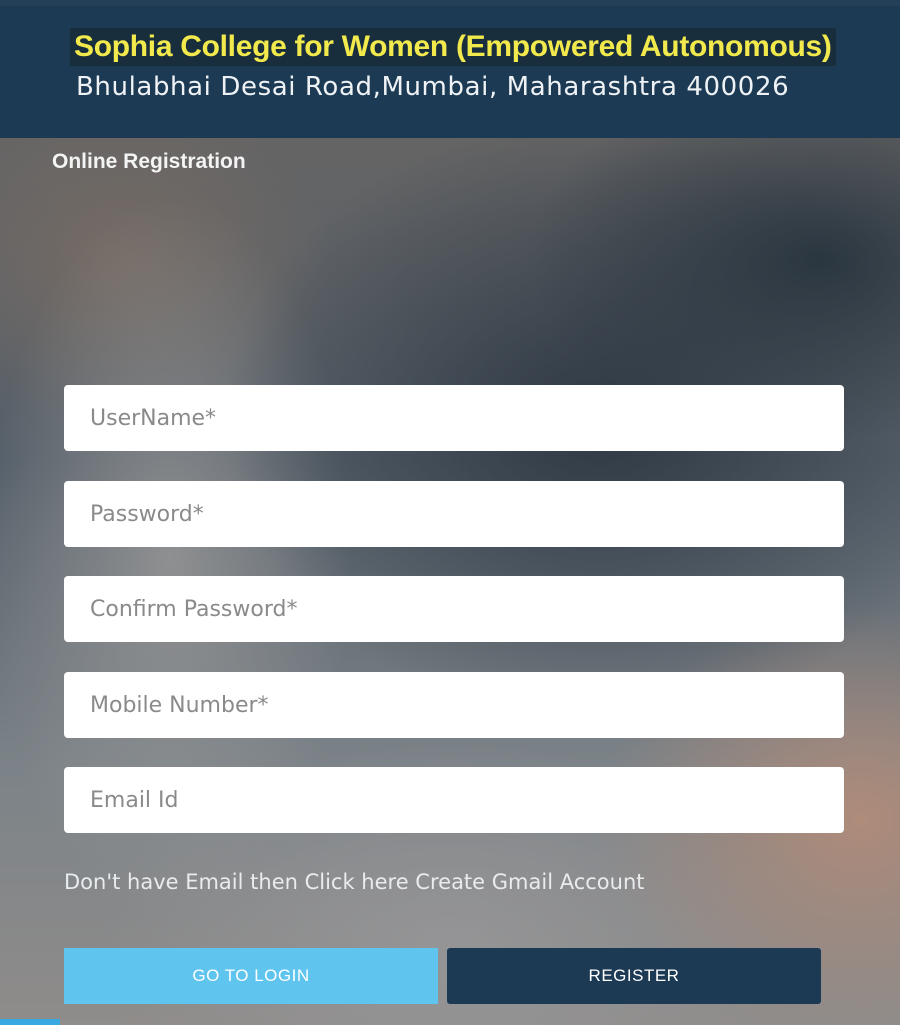  Describe the element at coordinates (251, 976) in the screenshot. I see `go-to-login-button: GO TO LOGIN` at that location.